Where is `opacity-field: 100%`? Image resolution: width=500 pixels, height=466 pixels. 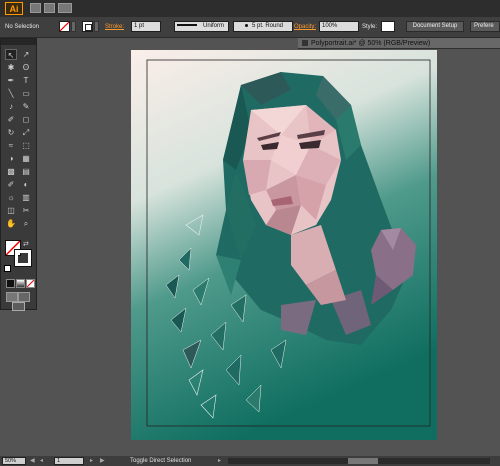
opacity-field: 100% is located at coordinates (339, 26).